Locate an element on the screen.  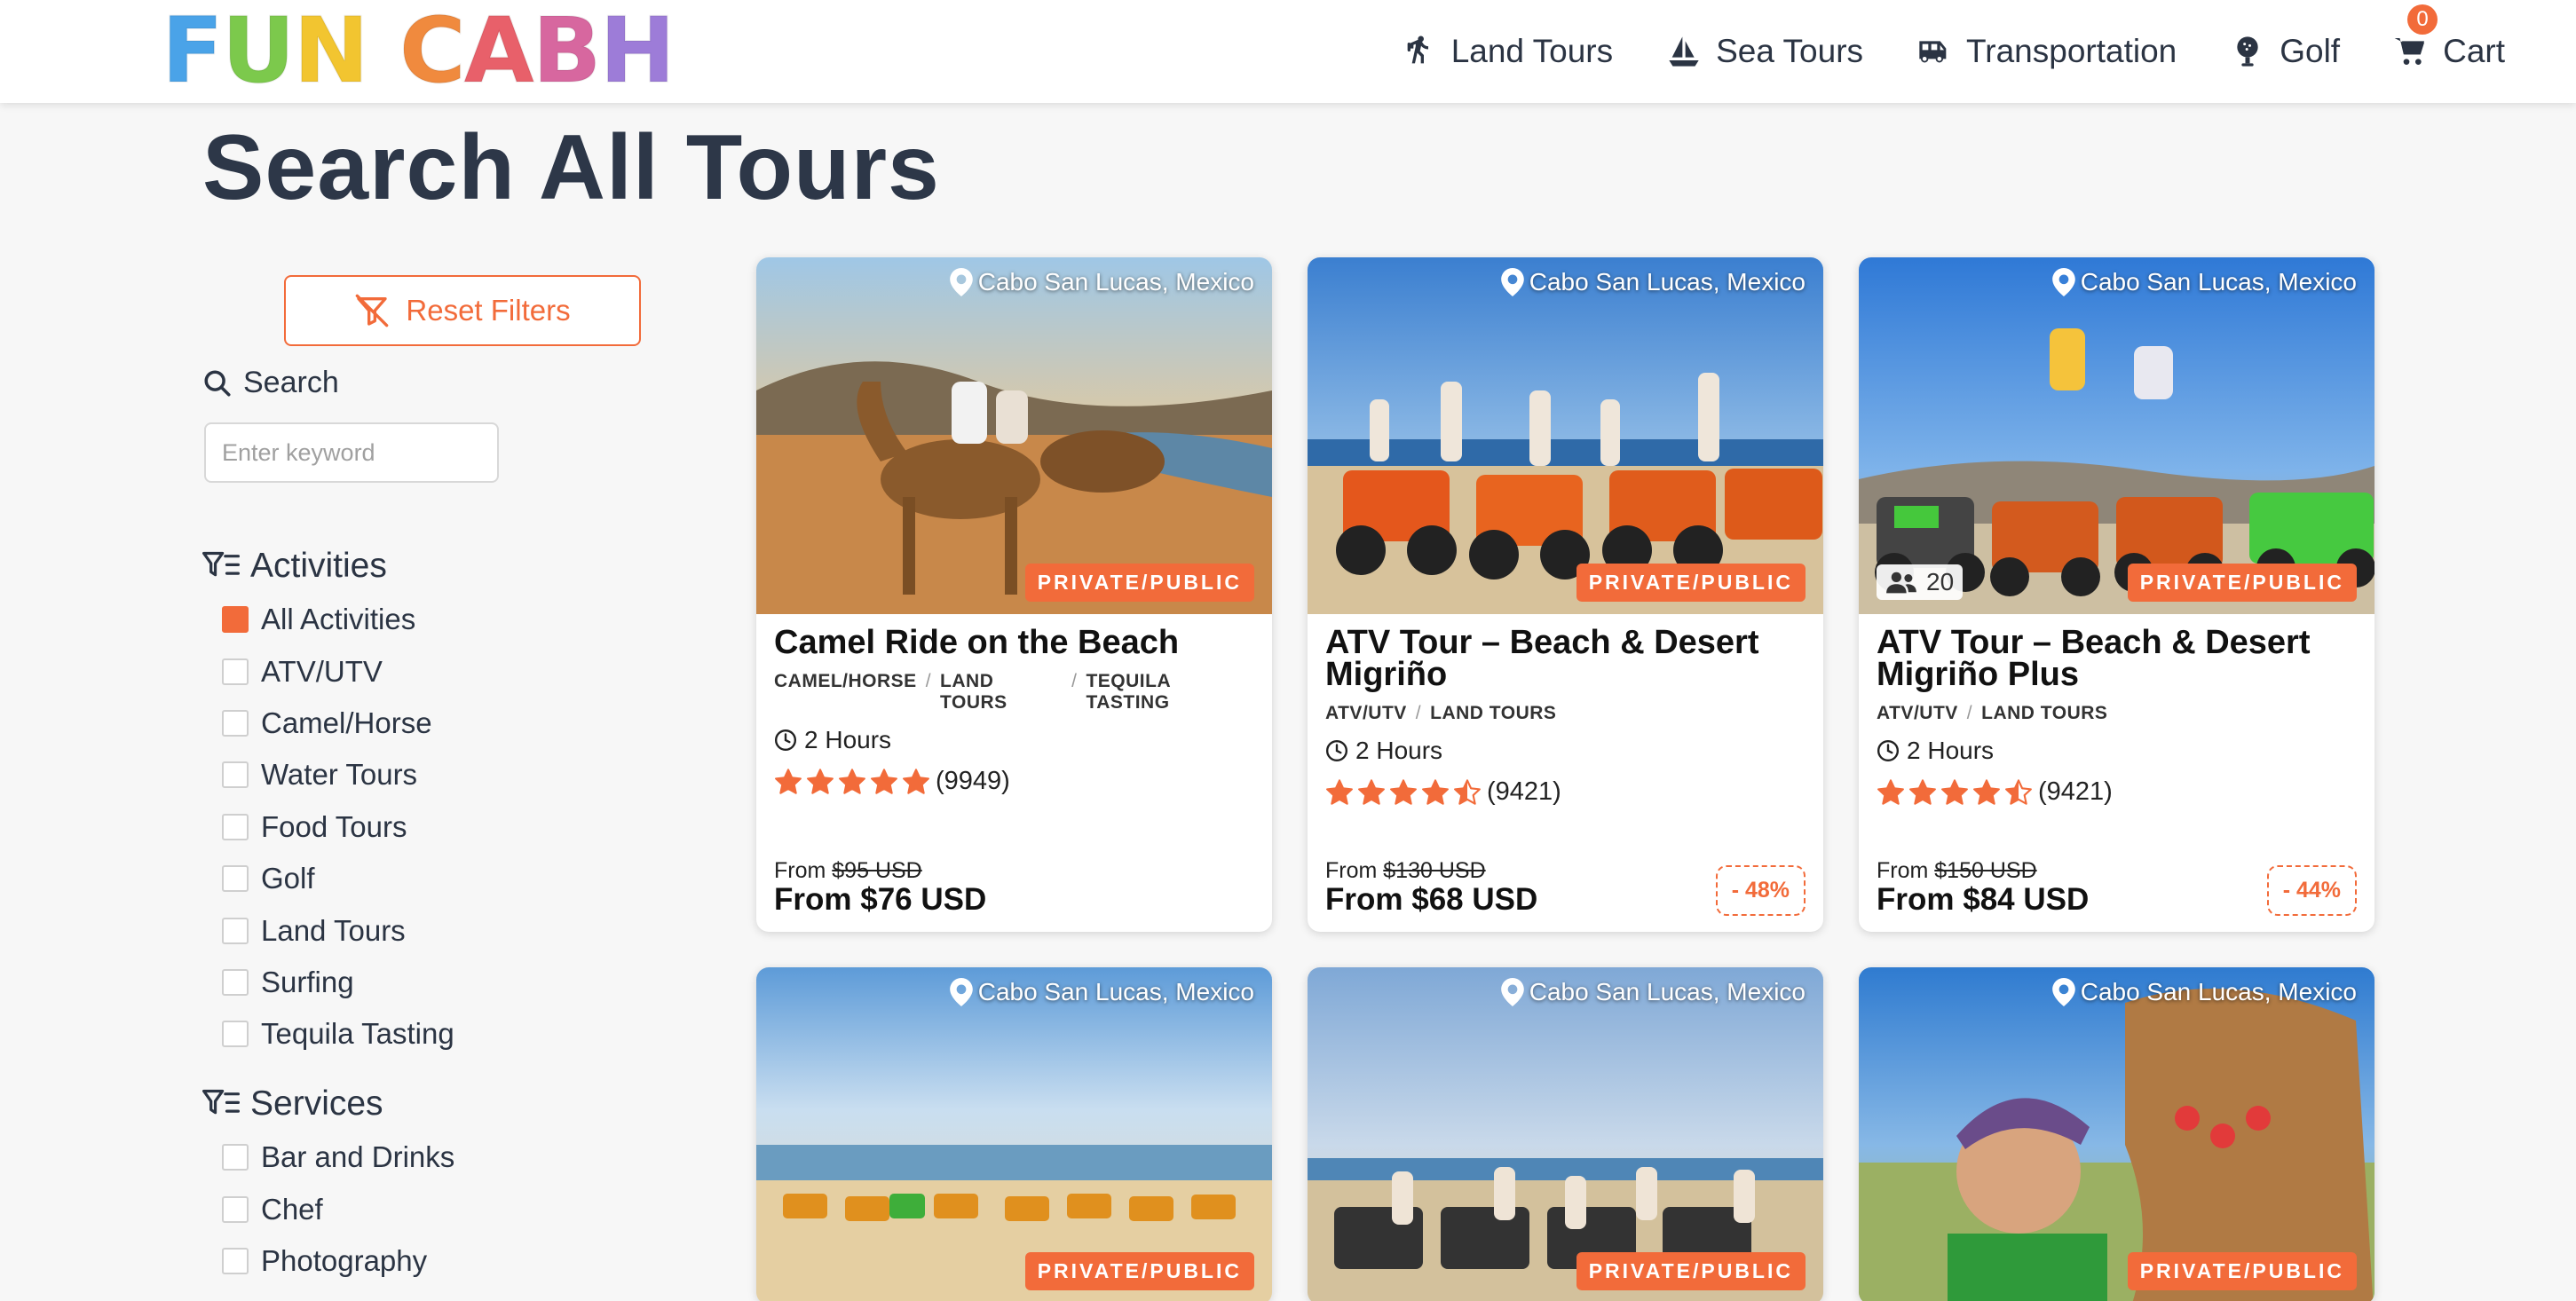
tour-type-badge: PRIVATE/PUBLIC is located at coordinates (2242, 583).